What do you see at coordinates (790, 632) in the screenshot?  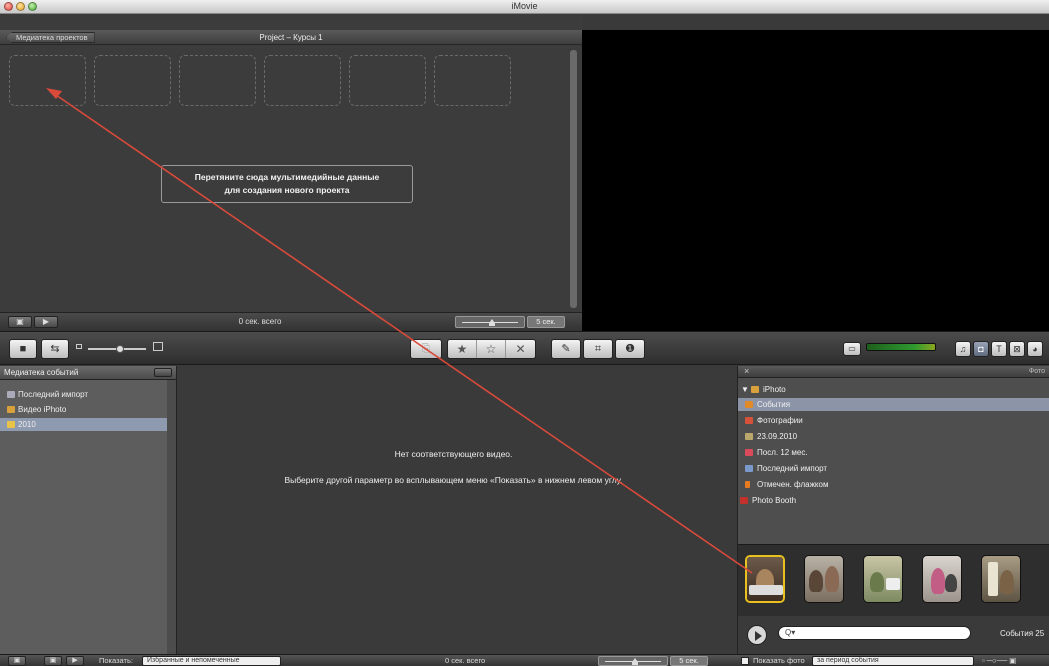 I see `search-icon: Q▾` at bounding box center [790, 632].